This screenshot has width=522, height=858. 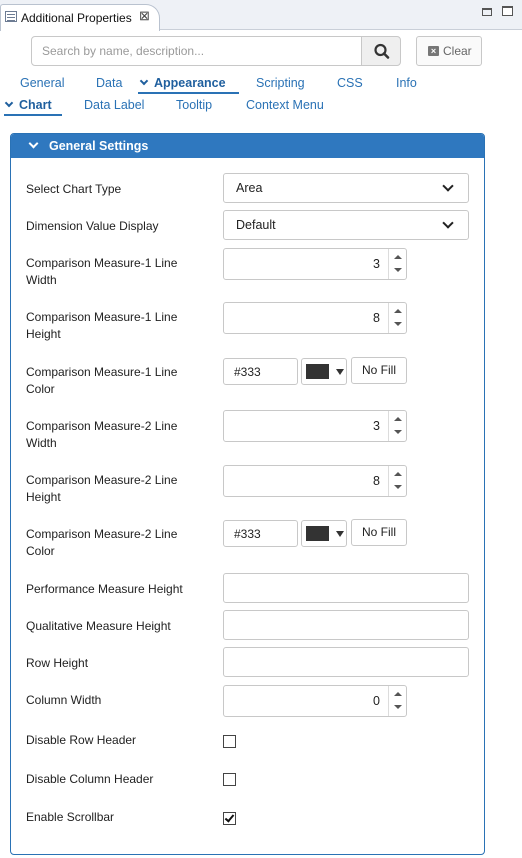 What do you see at coordinates (109, 83) in the screenshot?
I see `tab-data: Data` at bounding box center [109, 83].